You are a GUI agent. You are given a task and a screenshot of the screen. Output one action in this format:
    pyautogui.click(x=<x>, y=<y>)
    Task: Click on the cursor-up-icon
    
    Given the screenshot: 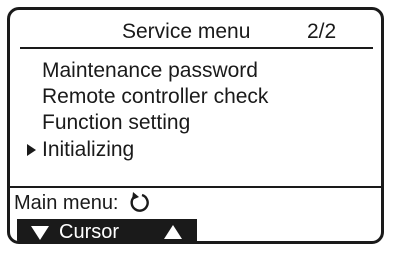 What is the action you would take?
    pyautogui.click(x=173, y=232)
    